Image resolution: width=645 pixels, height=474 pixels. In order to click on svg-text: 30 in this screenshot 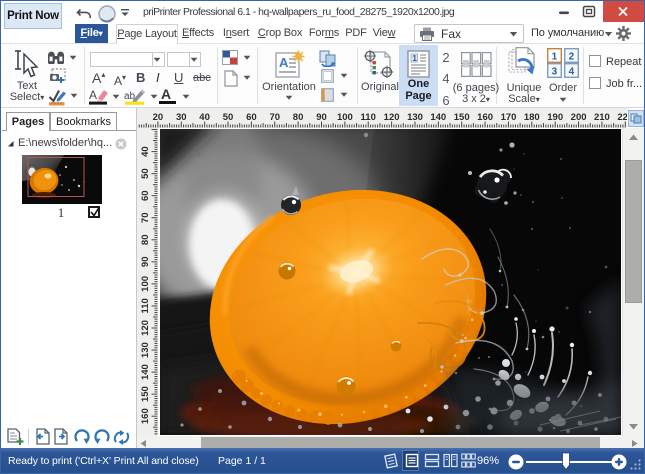, I will do `click(181, 117)`.